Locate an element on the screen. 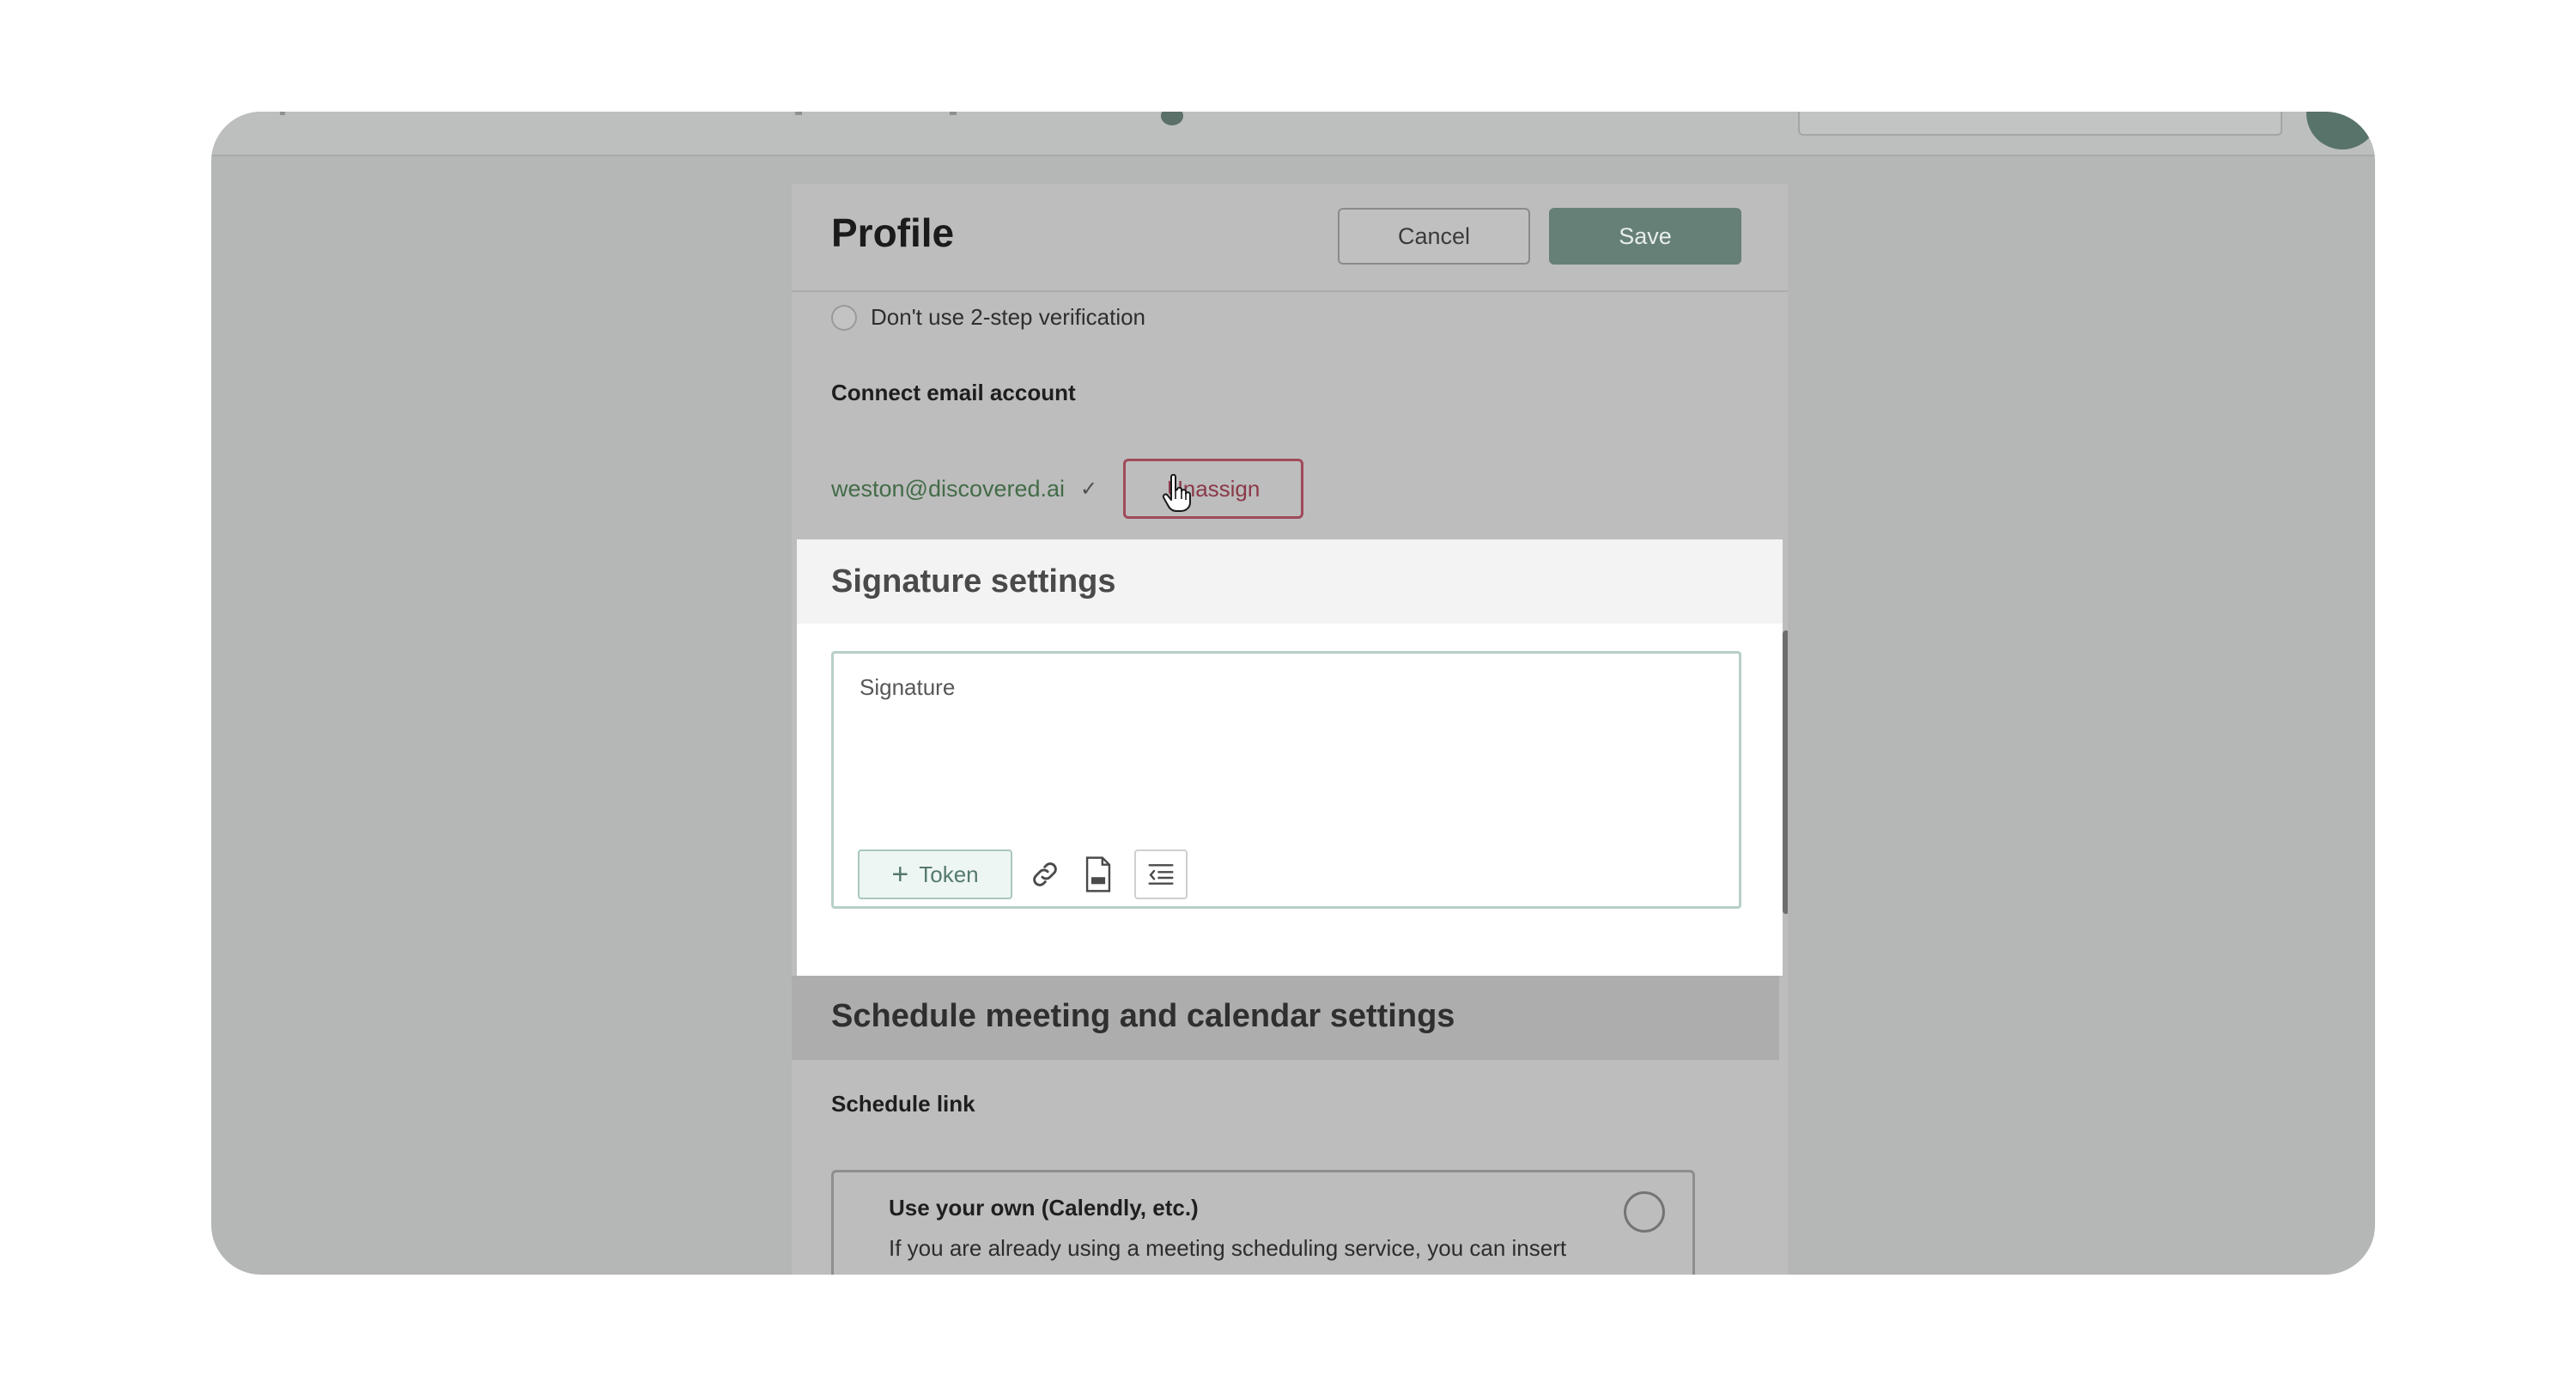 This screenshot has height=1382, width=2576. insert-link-button is located at coordinates (1045, 874).